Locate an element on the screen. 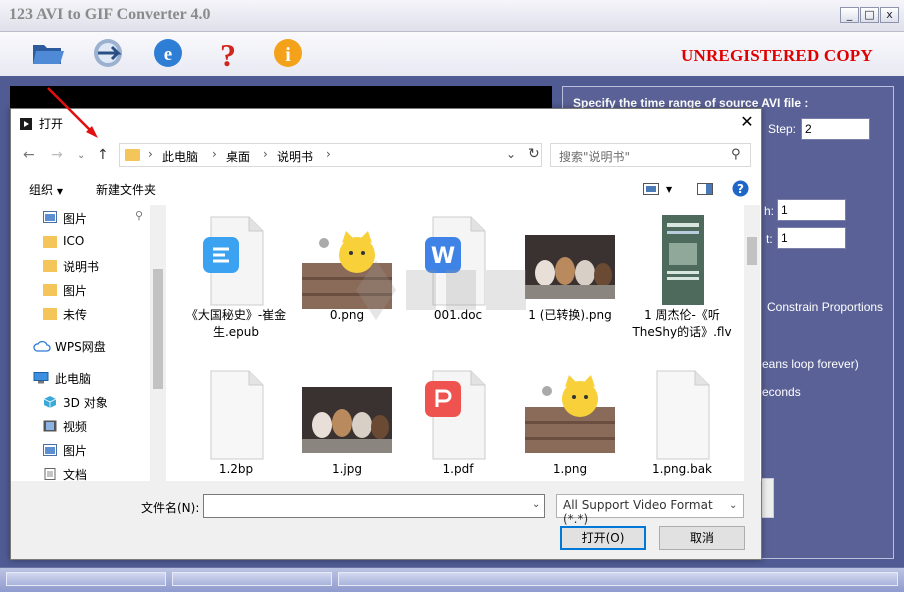 This screenshot has width=904, height=592. organize-label: 组织 is located at coordinates (41, 190).